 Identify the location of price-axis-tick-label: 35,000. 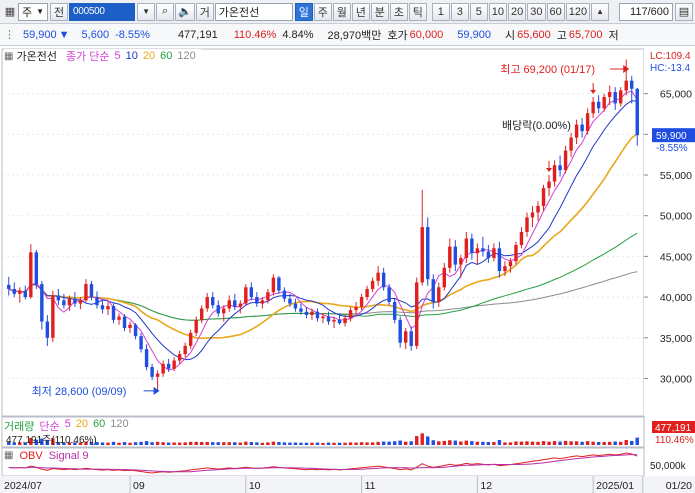
(676, 339).